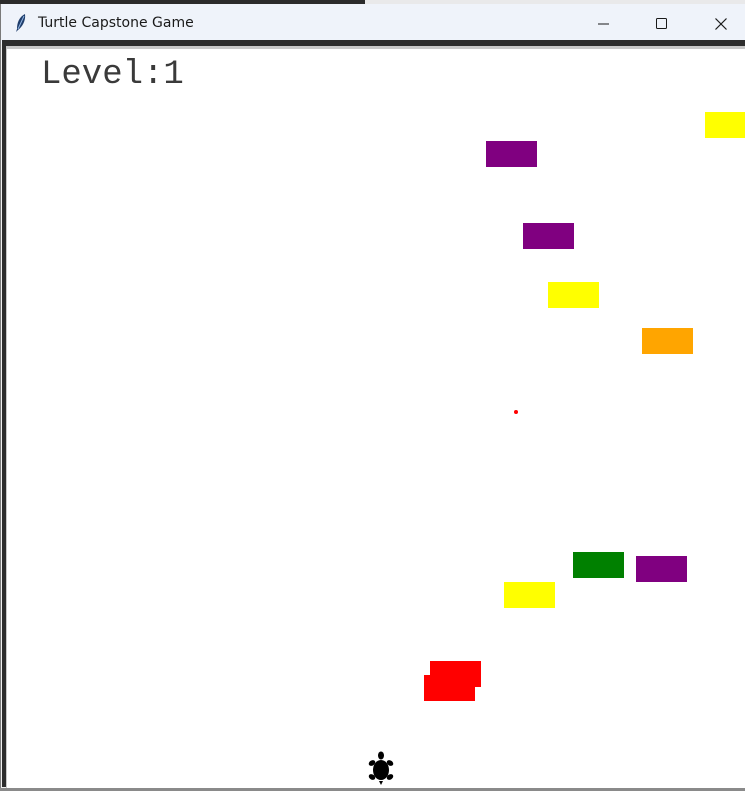  Describe the element at coordinates (449, 688) in the screenshot. I see `brick-red` at that location.